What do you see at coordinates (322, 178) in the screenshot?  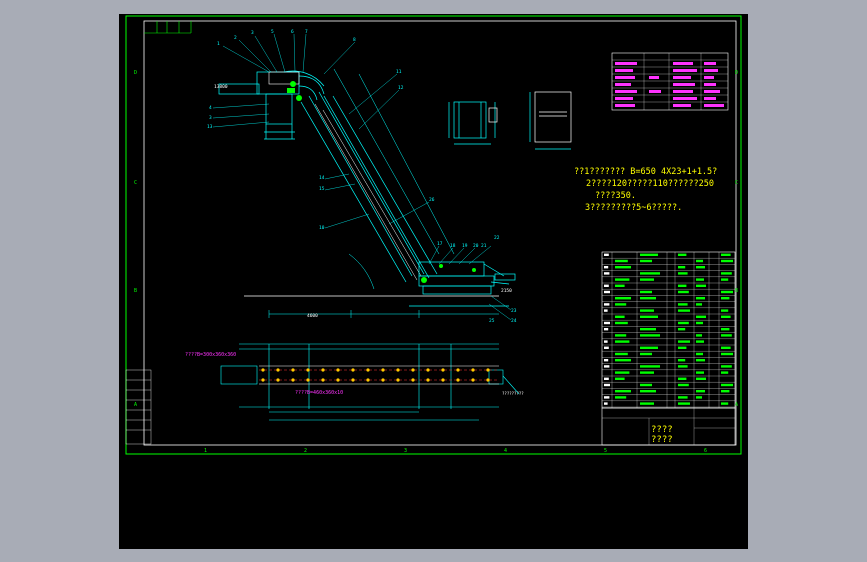 I see `svg-text: 14` at bounding box center [322, 178].